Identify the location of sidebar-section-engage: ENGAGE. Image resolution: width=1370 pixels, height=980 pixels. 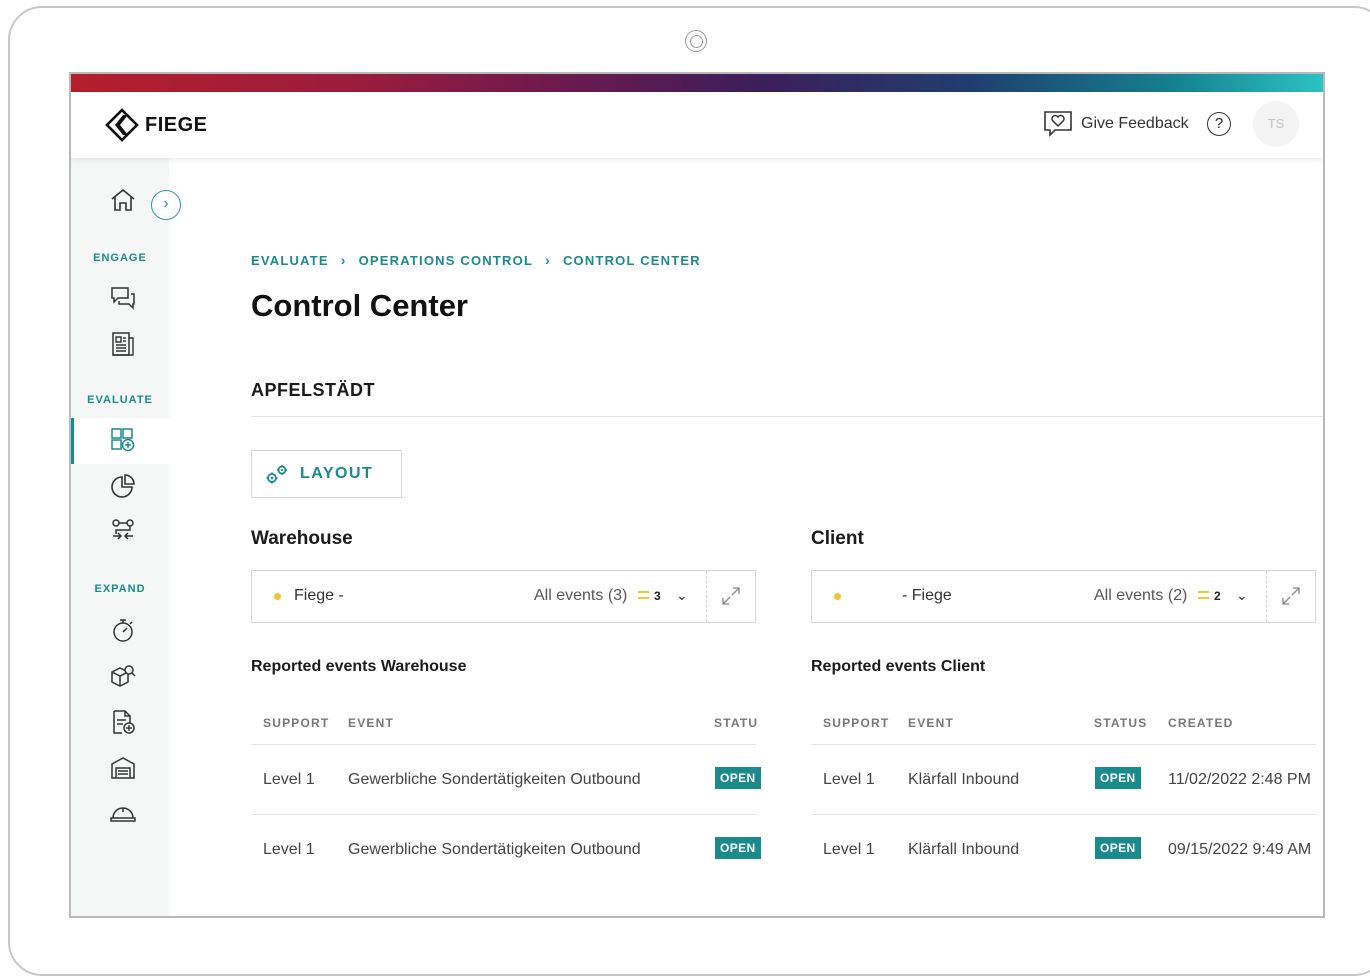
(120, 258).